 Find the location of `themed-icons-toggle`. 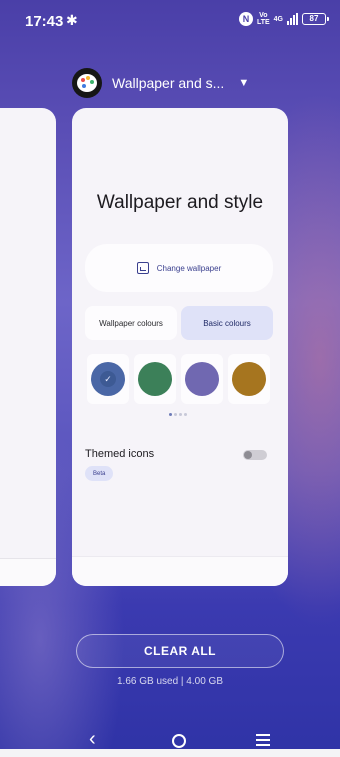

themed-icons-toggle is located at coordinates (255, 455).